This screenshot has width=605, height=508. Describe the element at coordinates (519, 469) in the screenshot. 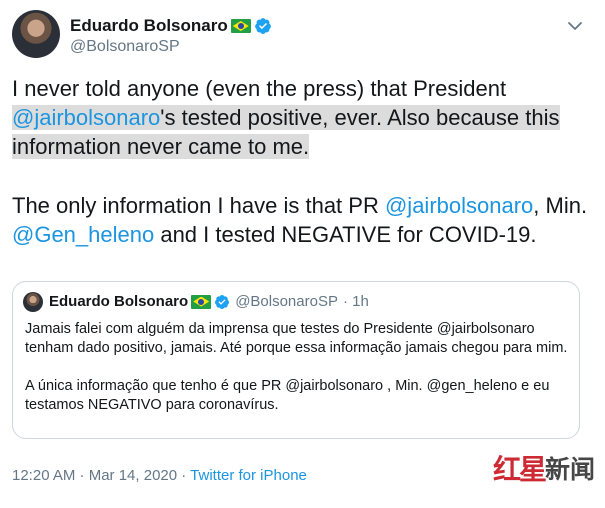

I see `watermark-text-red: 红星` at that location.